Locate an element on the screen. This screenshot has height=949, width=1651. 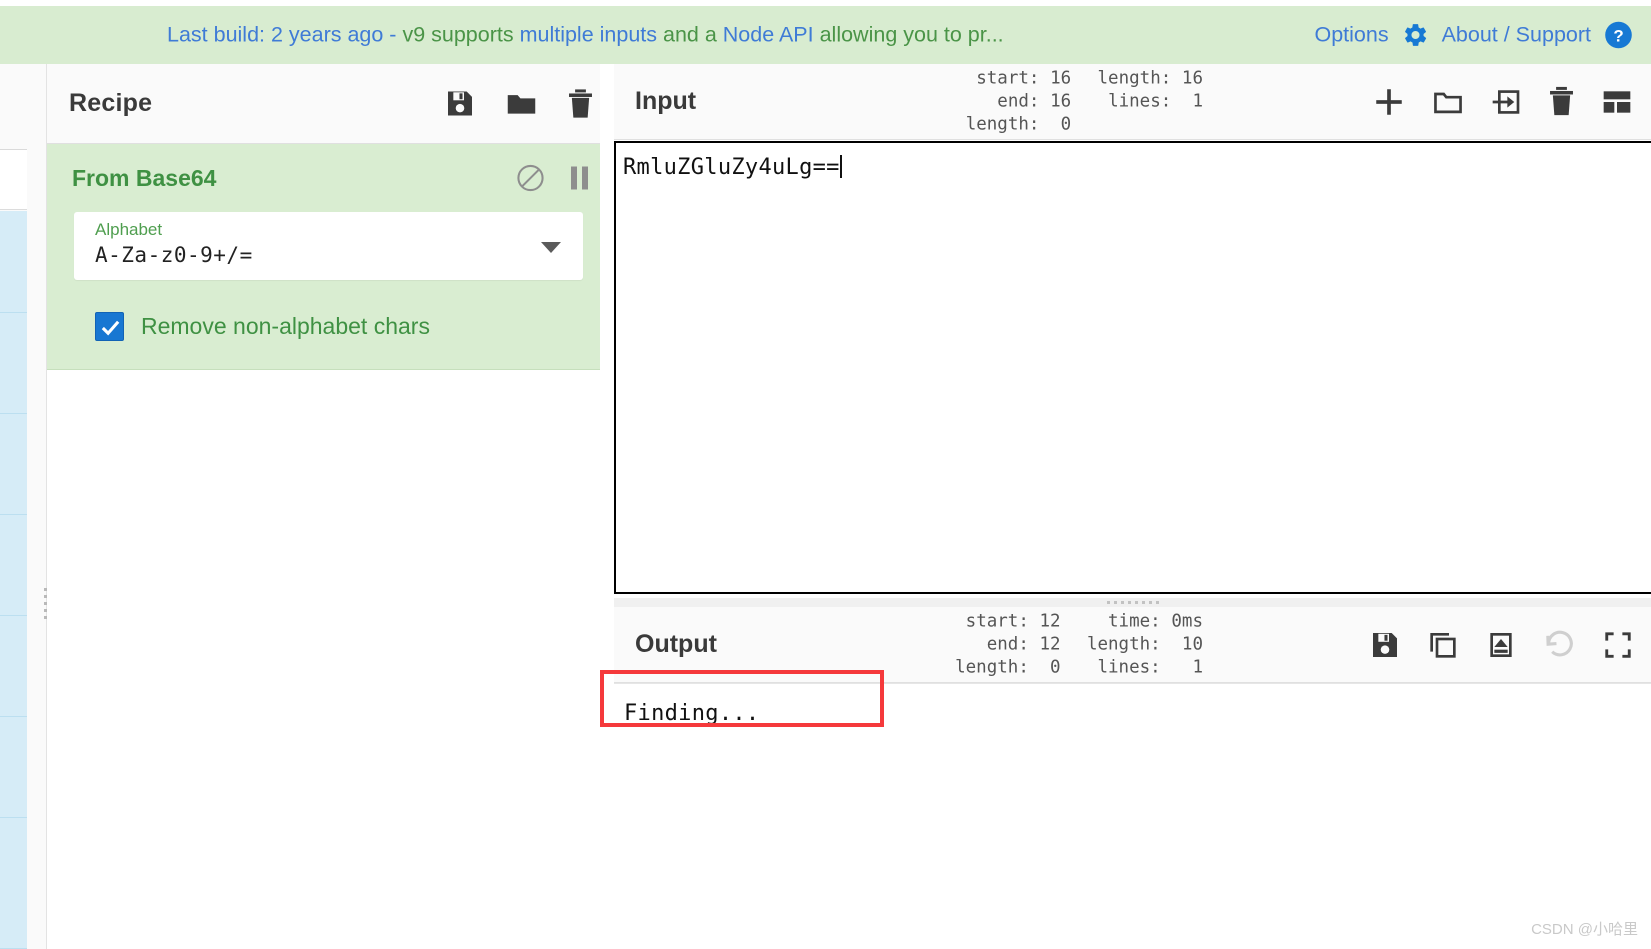
output-start-key: start: is located at coordinates (997, 621).